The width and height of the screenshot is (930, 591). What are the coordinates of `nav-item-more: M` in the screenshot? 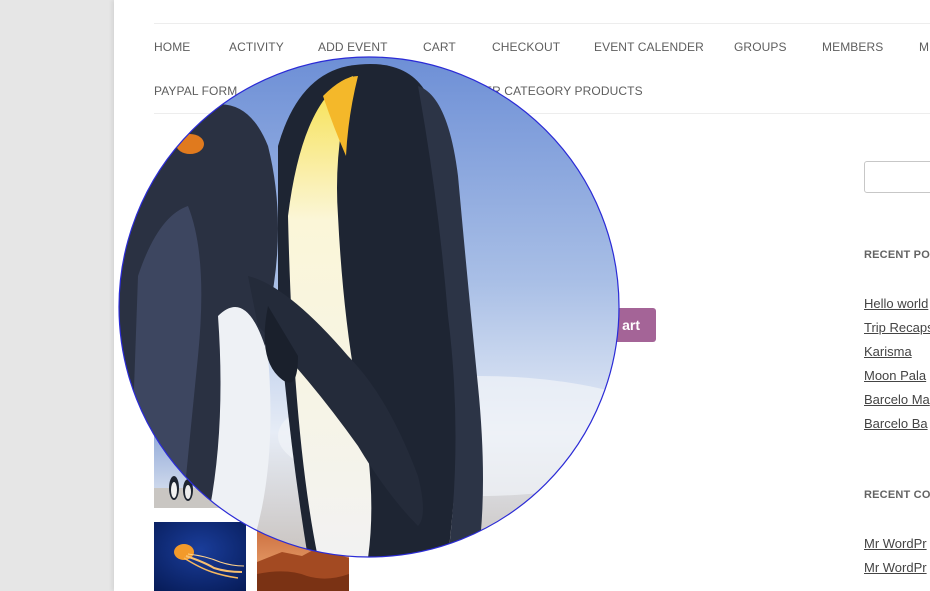 It's located at (924, 47).